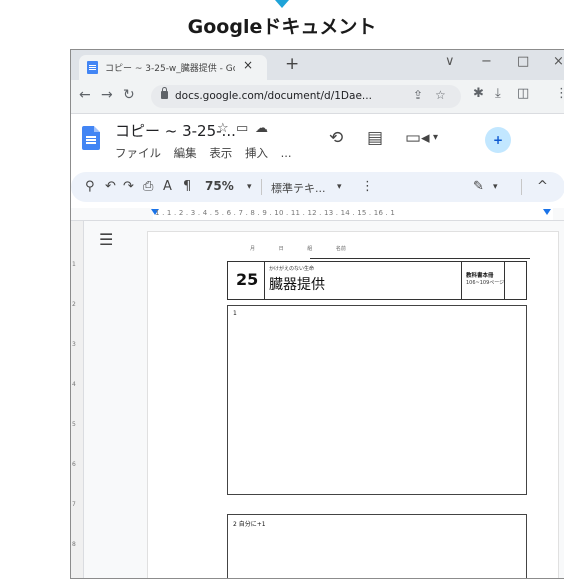 Image resolution: width=564 pixels, height=585 pixels. What do you see at coordinates (74, 264) in the screenshot?
I see `vruler-mark: 1` at bounding box center [74, 264].